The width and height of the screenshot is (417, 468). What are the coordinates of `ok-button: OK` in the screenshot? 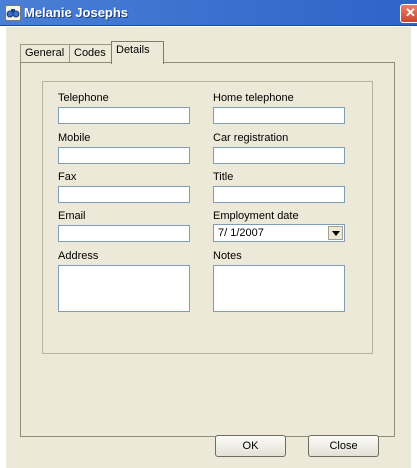 It's located at (250, 446).